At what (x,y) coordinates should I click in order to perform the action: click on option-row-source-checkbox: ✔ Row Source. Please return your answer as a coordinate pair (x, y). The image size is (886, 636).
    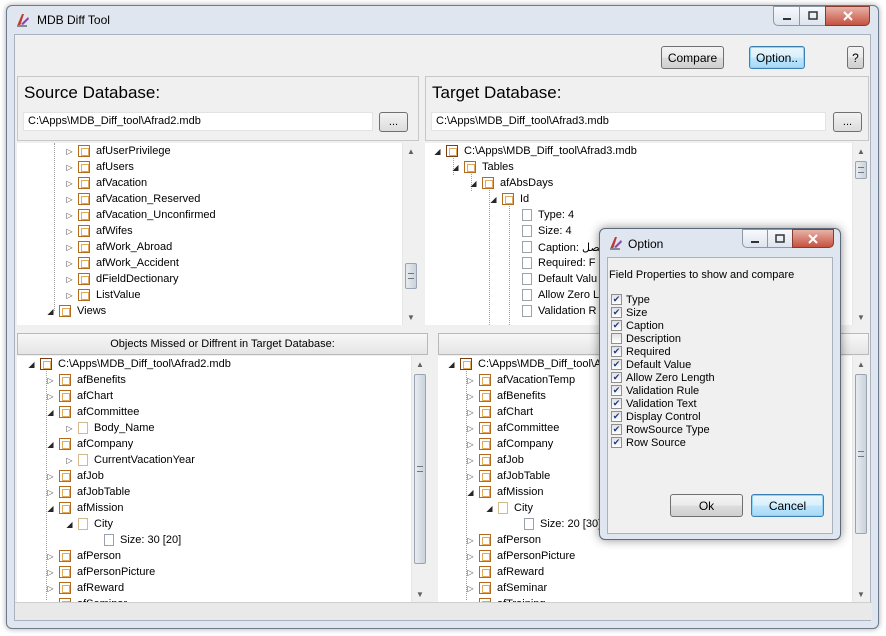
    Looking at the image, I should click on (648, 442).